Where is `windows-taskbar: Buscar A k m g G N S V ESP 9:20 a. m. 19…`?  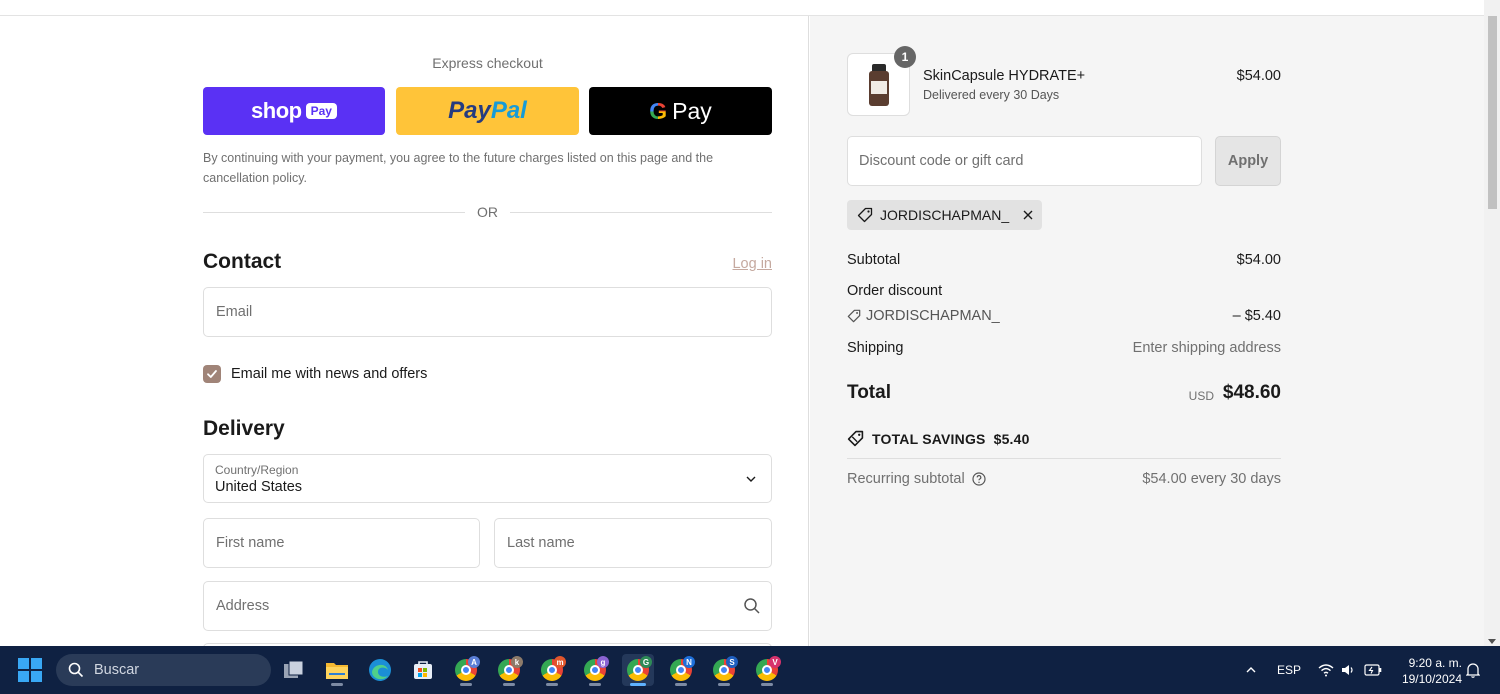 windows-taskbar: Buscar A k m g G N S V ESP 9:20 a. m. 19… is located at coordinates (750, 670).